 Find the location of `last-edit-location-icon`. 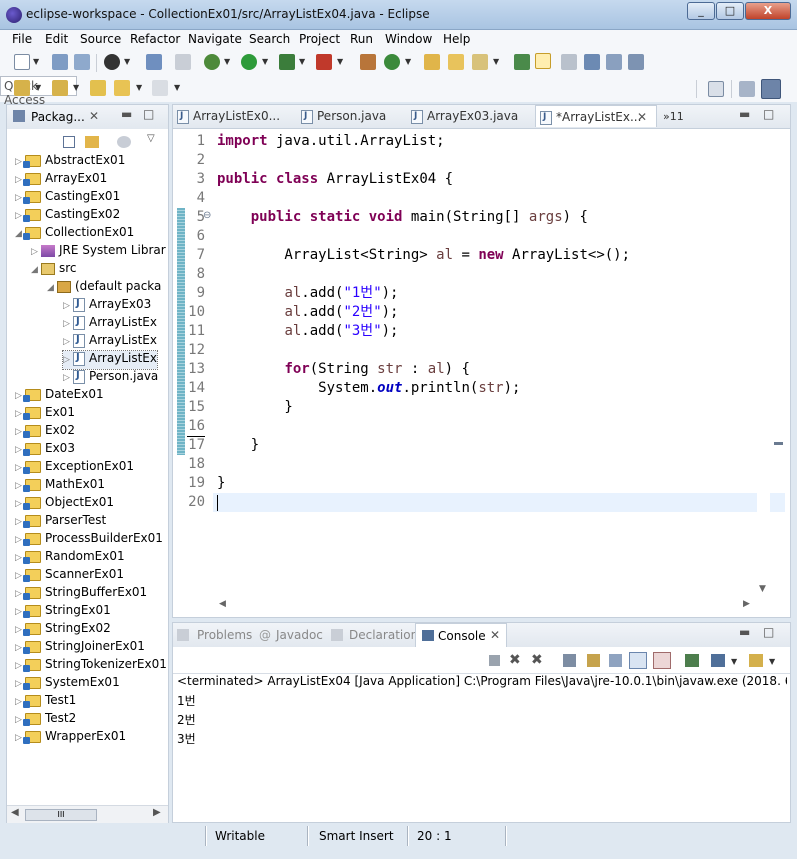

last-edit-location-icon is located at coordinates (98, 88).